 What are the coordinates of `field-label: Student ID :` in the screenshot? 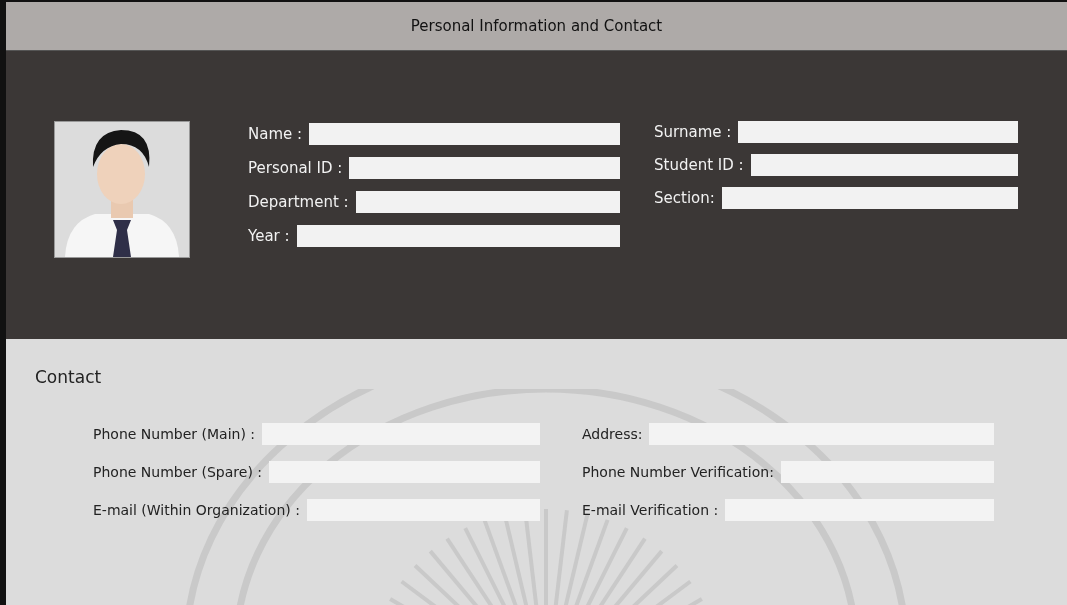 It's located at (699, 165).